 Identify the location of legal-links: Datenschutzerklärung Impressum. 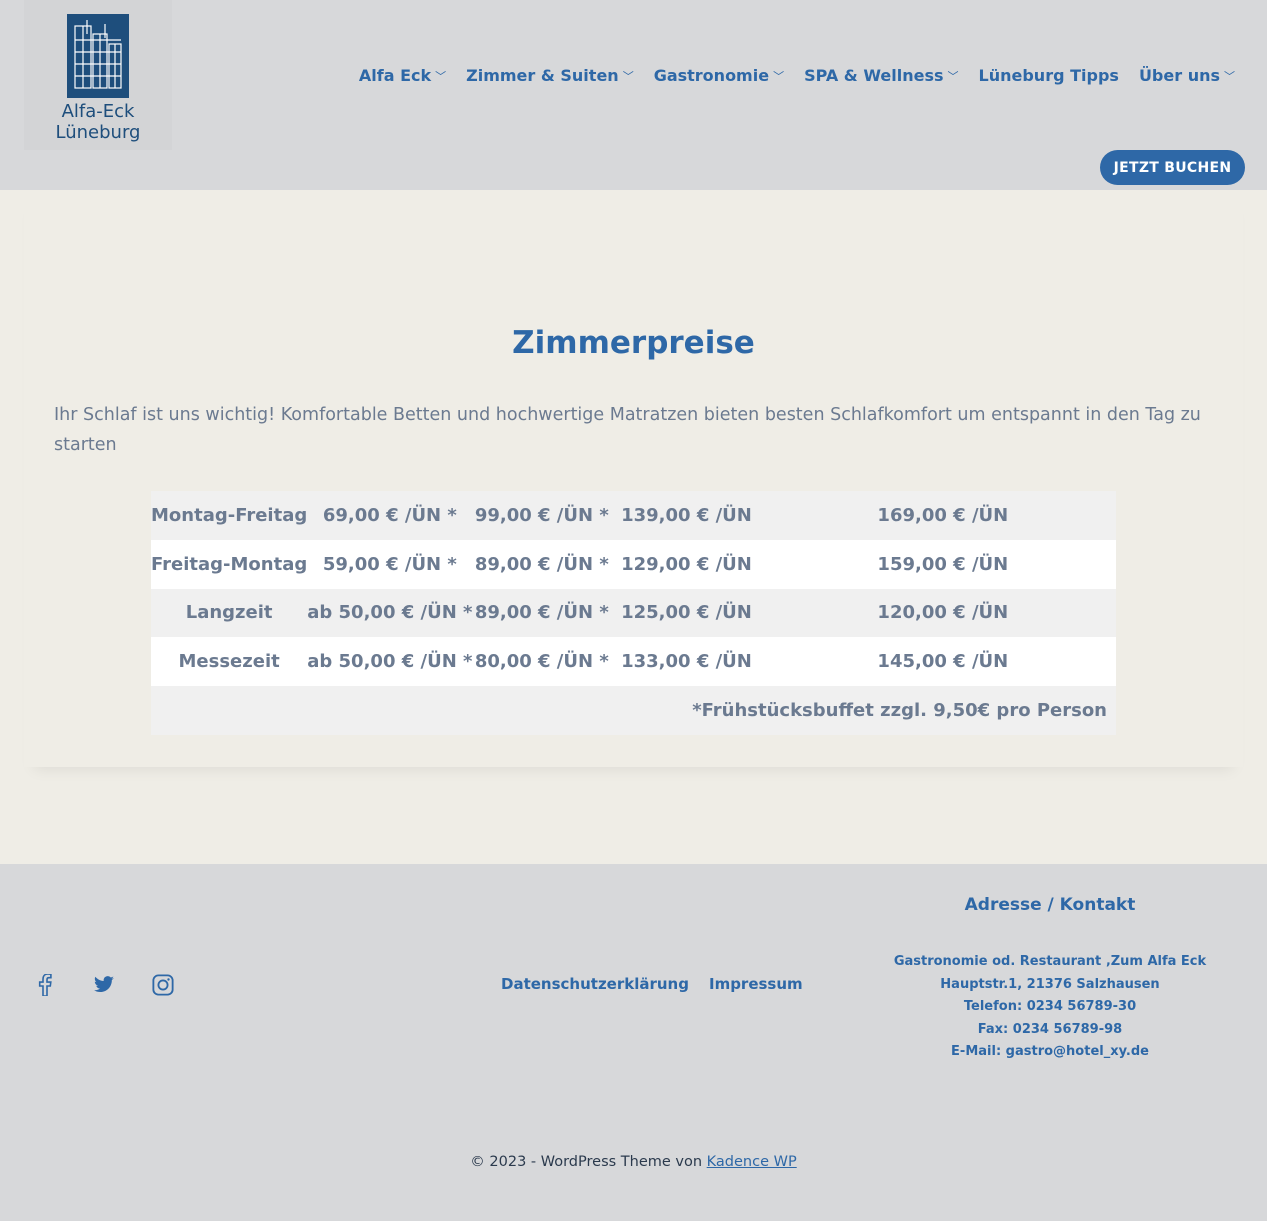
(652, 984).